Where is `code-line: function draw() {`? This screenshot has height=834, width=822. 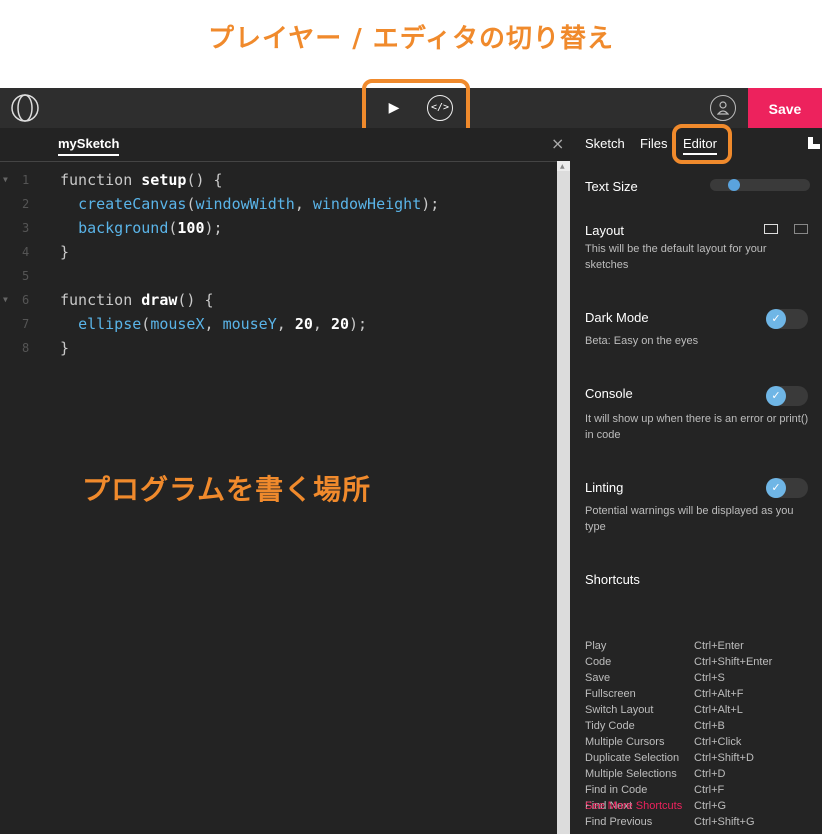 code-line: function draw() { is located at coordinates (249, 300).